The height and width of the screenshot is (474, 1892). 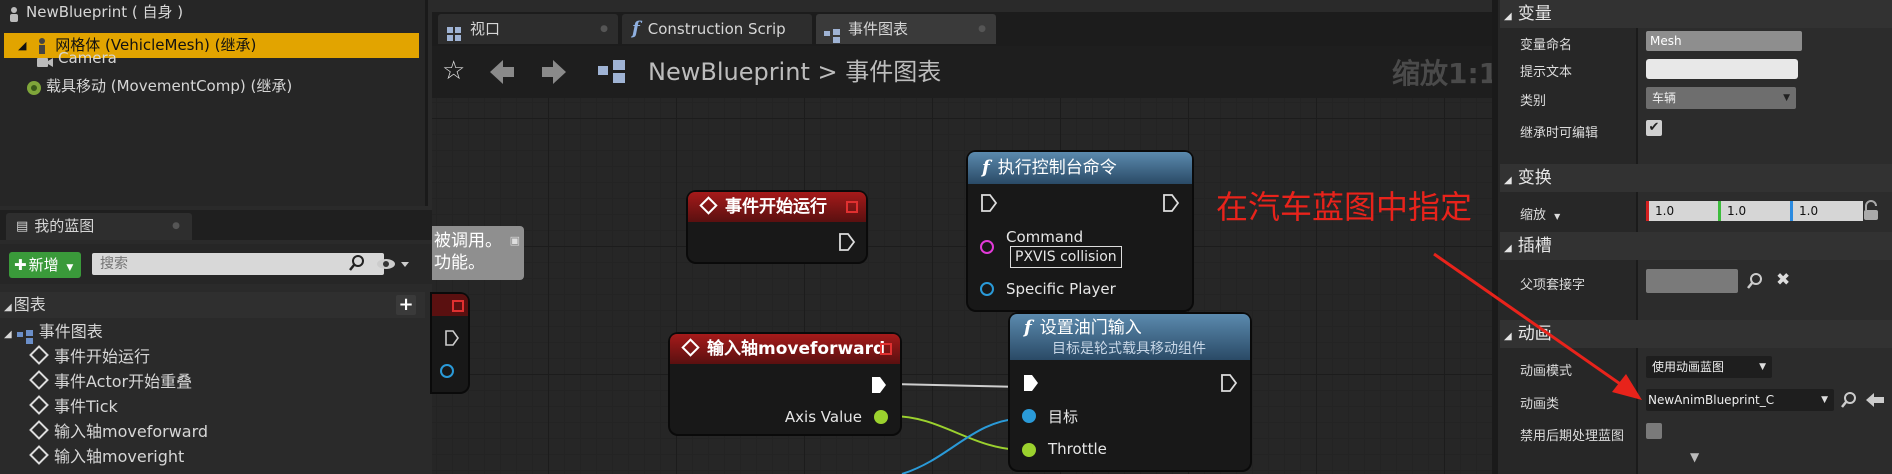 I want to click on tab-my-blueprint: ▤ 我的蓝图 ●, so click(x=99, y=226).